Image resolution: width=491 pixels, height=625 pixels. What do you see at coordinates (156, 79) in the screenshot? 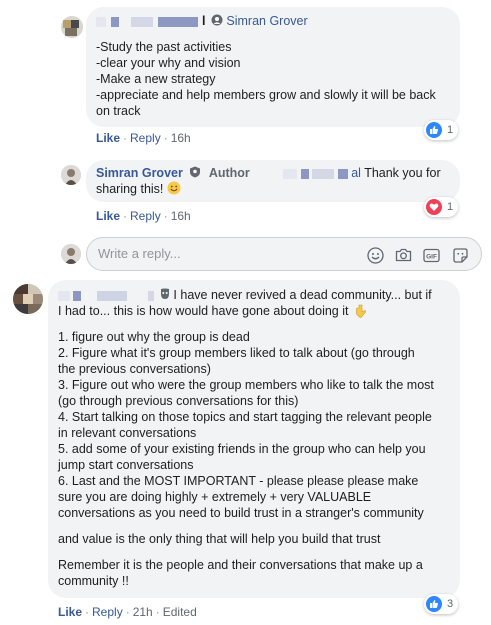
I see `comment-text-line: -Make a new strategy` at bounding box center [156, 79].